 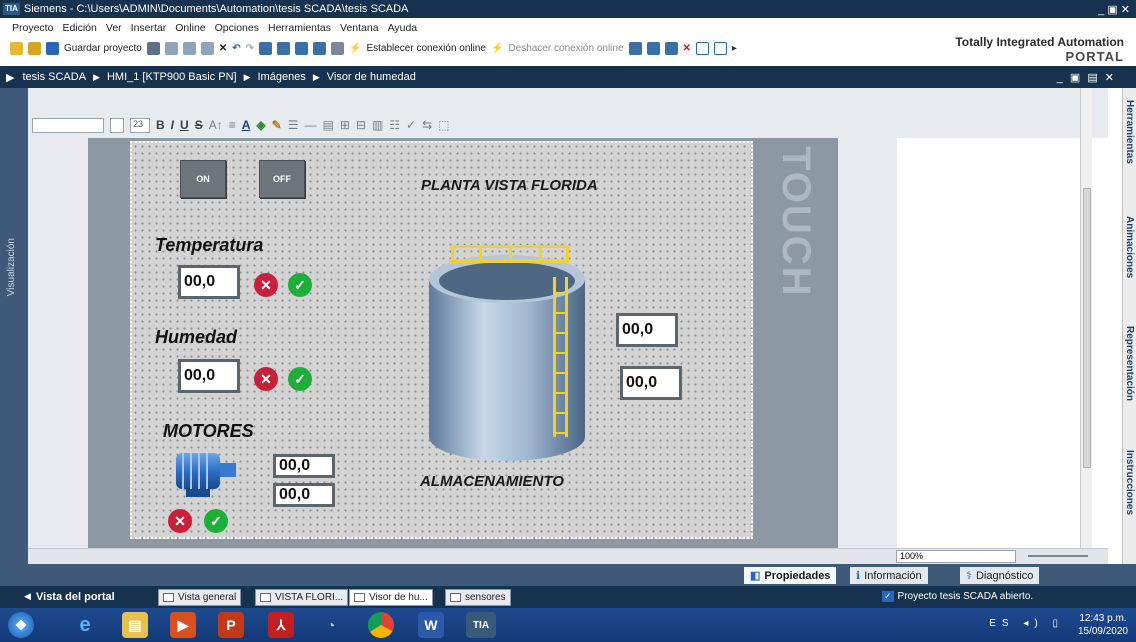 What do you see at coordinates (79, 28) in the screenshot?
I see `menu-edicion: Edición` at bounding box center [79, 28].